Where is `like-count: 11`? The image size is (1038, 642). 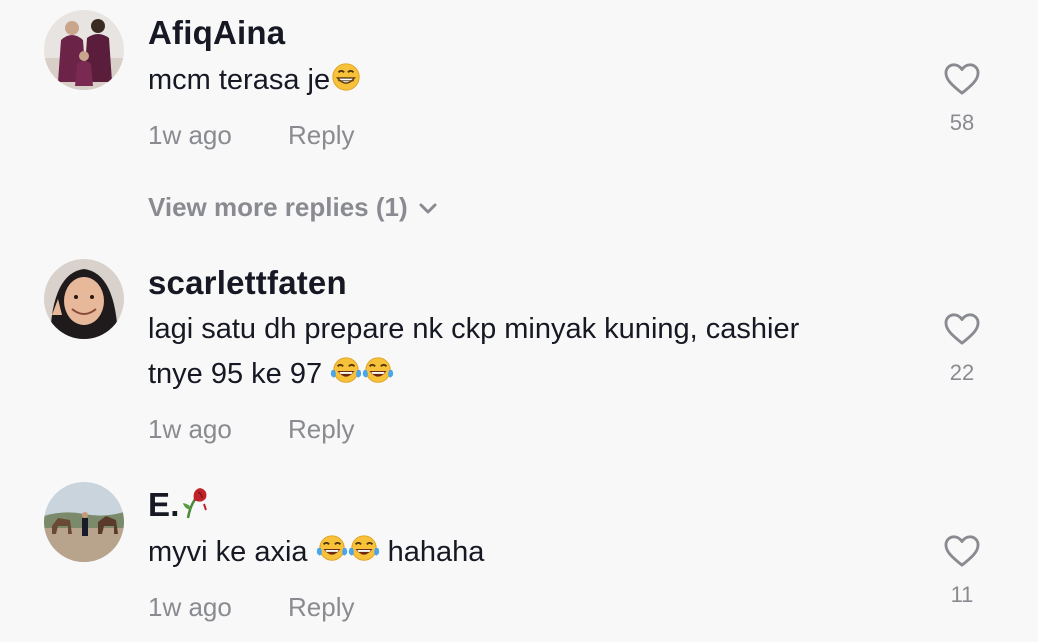
like-count: 11 is located at coordinates (962, 594).